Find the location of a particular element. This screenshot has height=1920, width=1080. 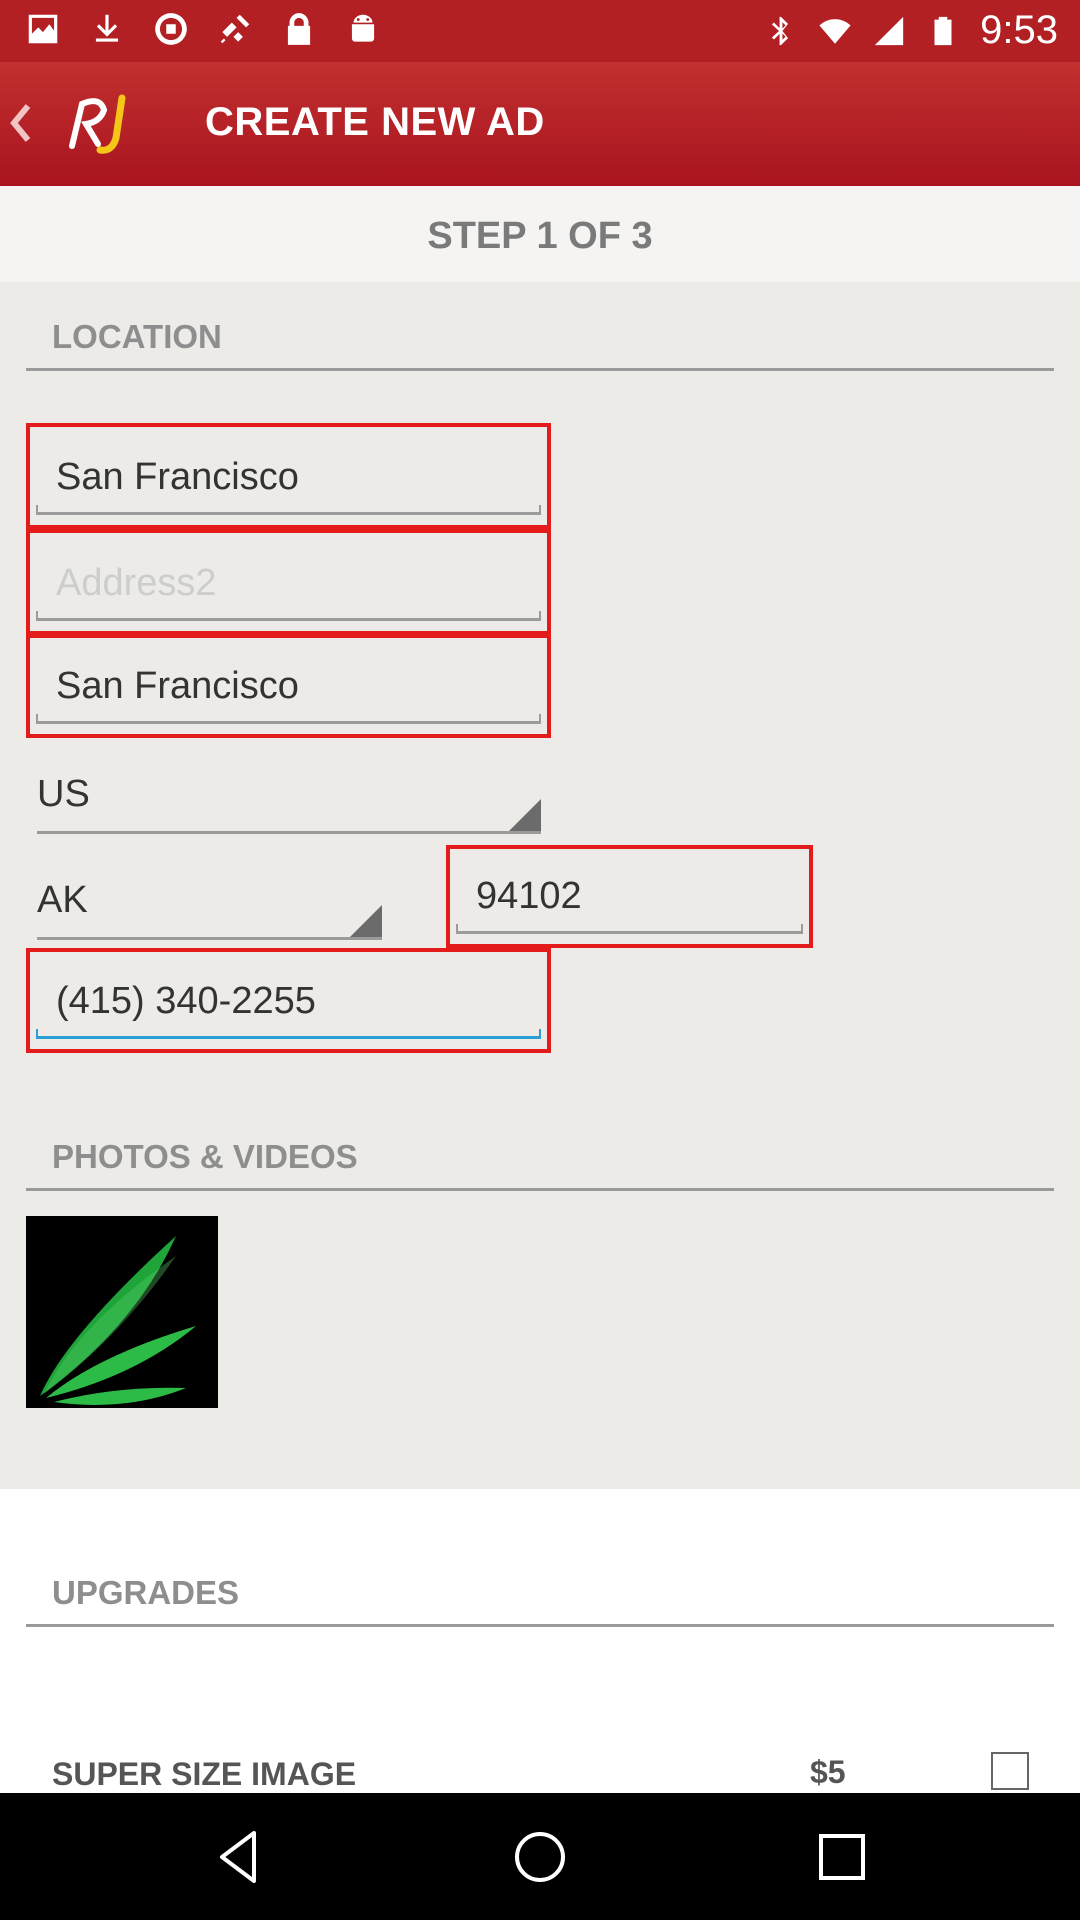

state-value: AK is located at coordinates (62, 900).